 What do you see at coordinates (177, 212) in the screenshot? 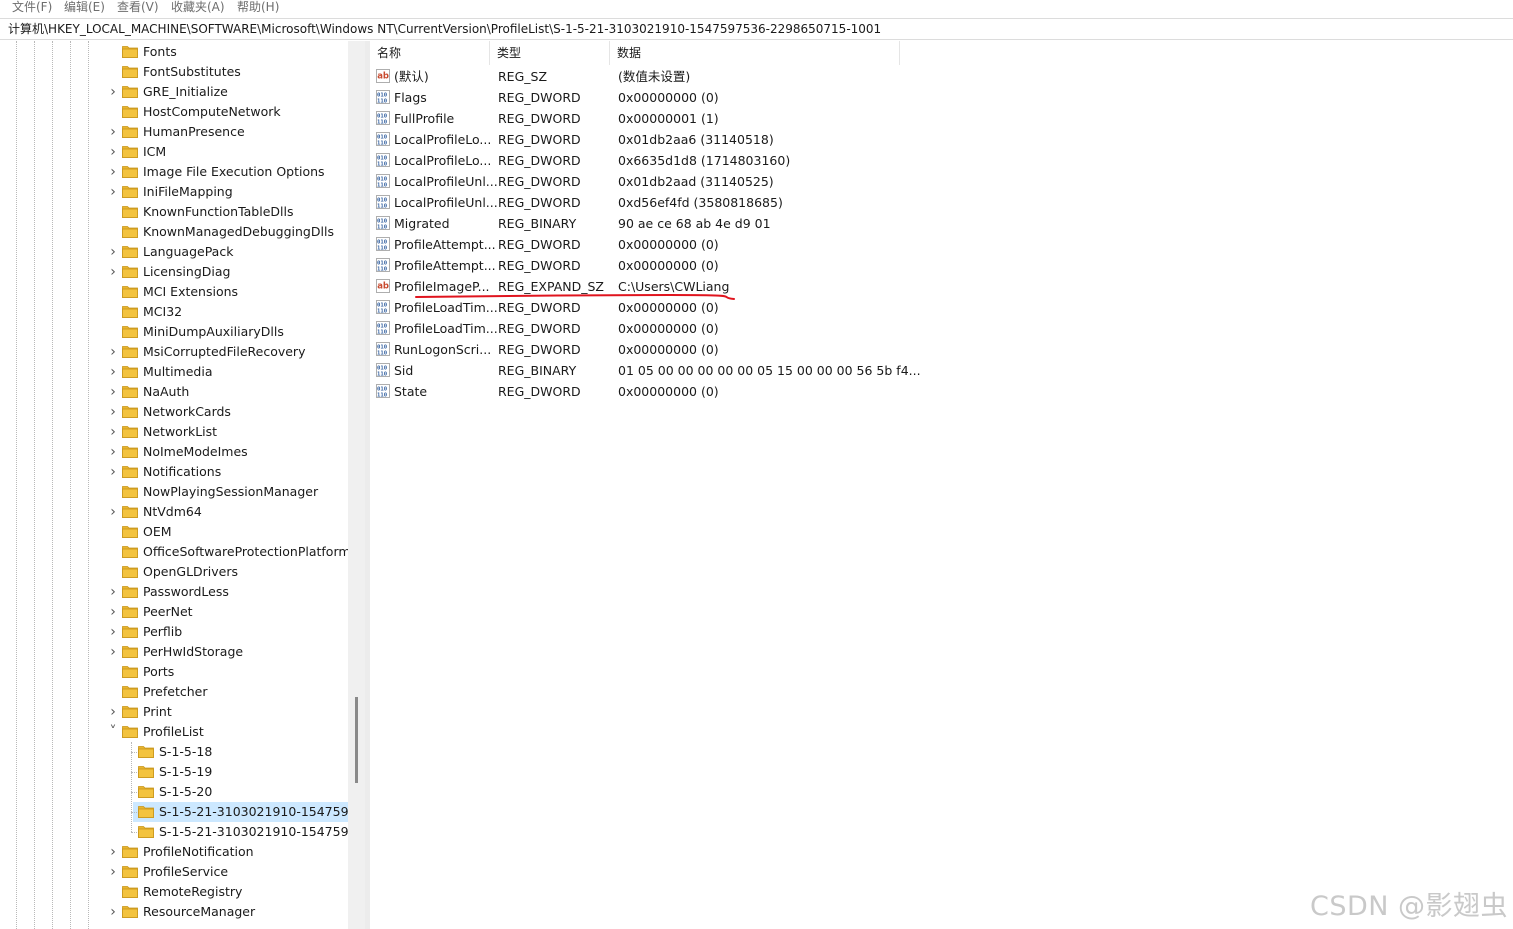
I see `tree-item: KnownFunctionTableDlls` at bounding box center [177, 212].